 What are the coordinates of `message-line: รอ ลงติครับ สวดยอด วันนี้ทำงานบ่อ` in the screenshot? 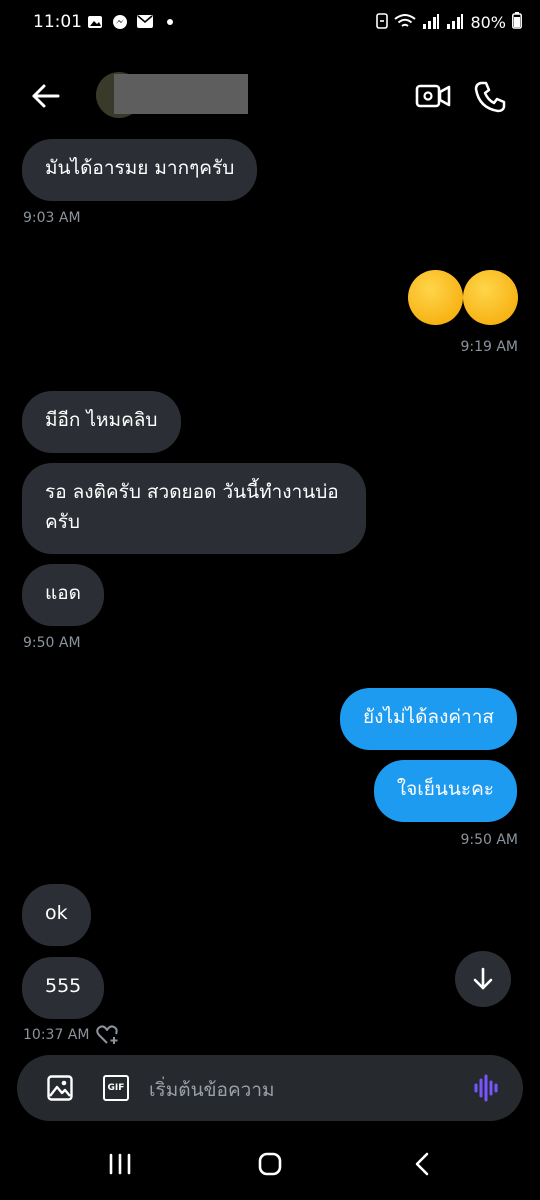 It's located at (192, 492).